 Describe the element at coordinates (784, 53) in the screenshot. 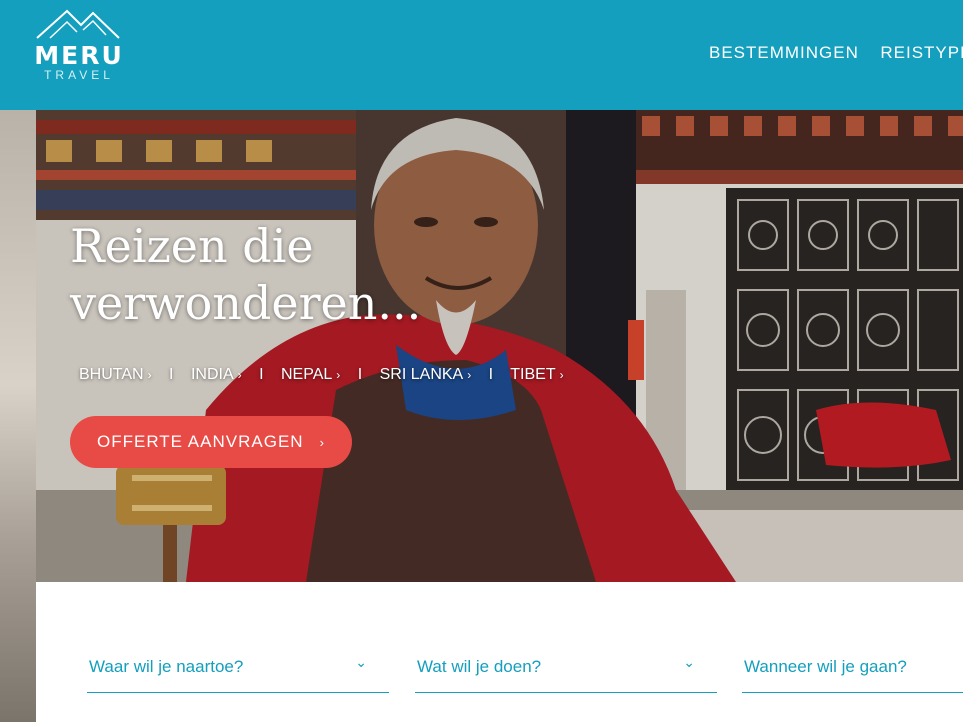

I see `nav-item-bestemmingen: BESTEMMINGEN` at that location.